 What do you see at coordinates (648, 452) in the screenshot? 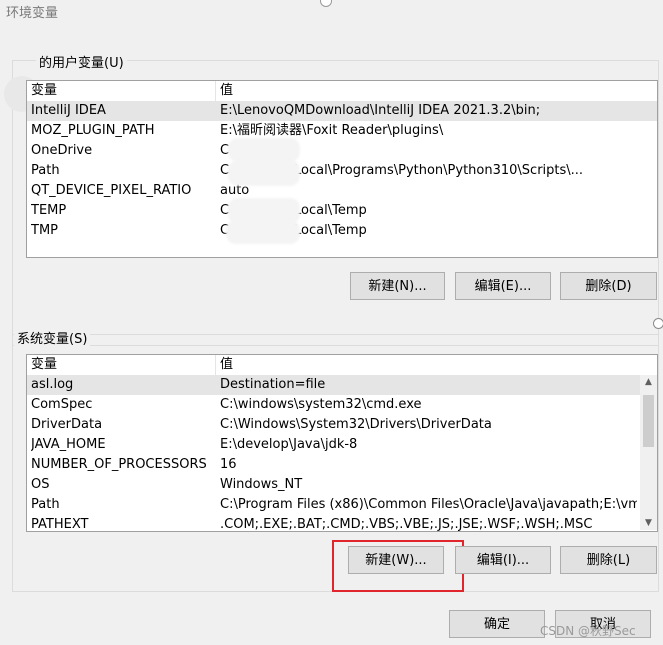
I see `scrollbar: ▲ ▼` at bounding box center [648, 452].